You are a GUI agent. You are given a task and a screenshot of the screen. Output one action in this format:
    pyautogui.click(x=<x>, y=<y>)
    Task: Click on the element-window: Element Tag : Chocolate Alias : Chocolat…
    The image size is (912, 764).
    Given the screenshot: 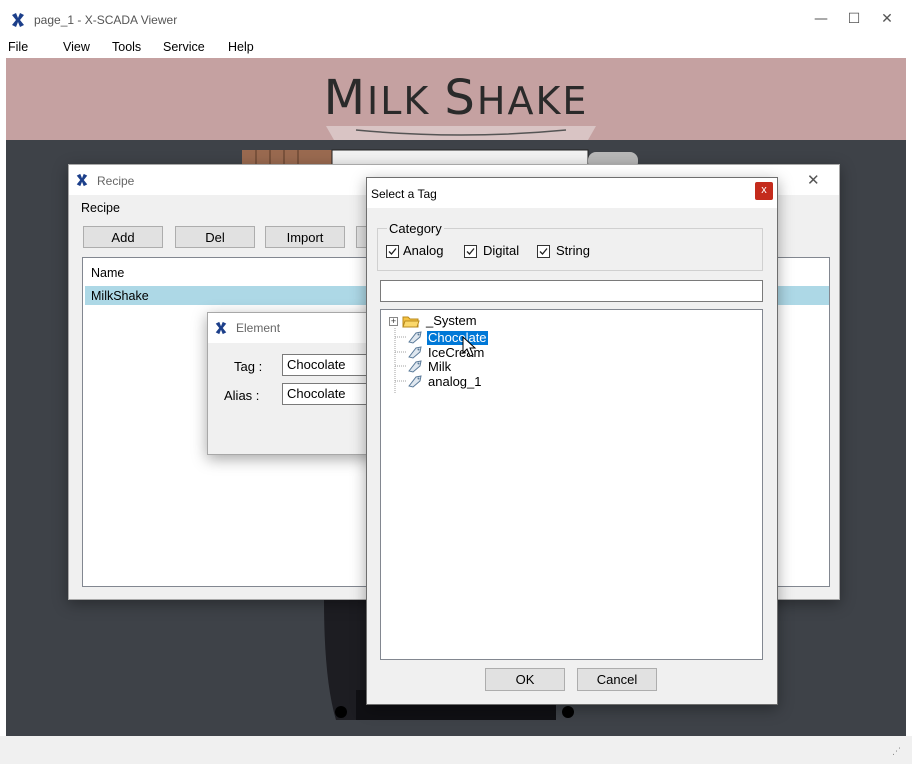 What is the action you would take?
    pyautogui.click(x=292, y=383)
    